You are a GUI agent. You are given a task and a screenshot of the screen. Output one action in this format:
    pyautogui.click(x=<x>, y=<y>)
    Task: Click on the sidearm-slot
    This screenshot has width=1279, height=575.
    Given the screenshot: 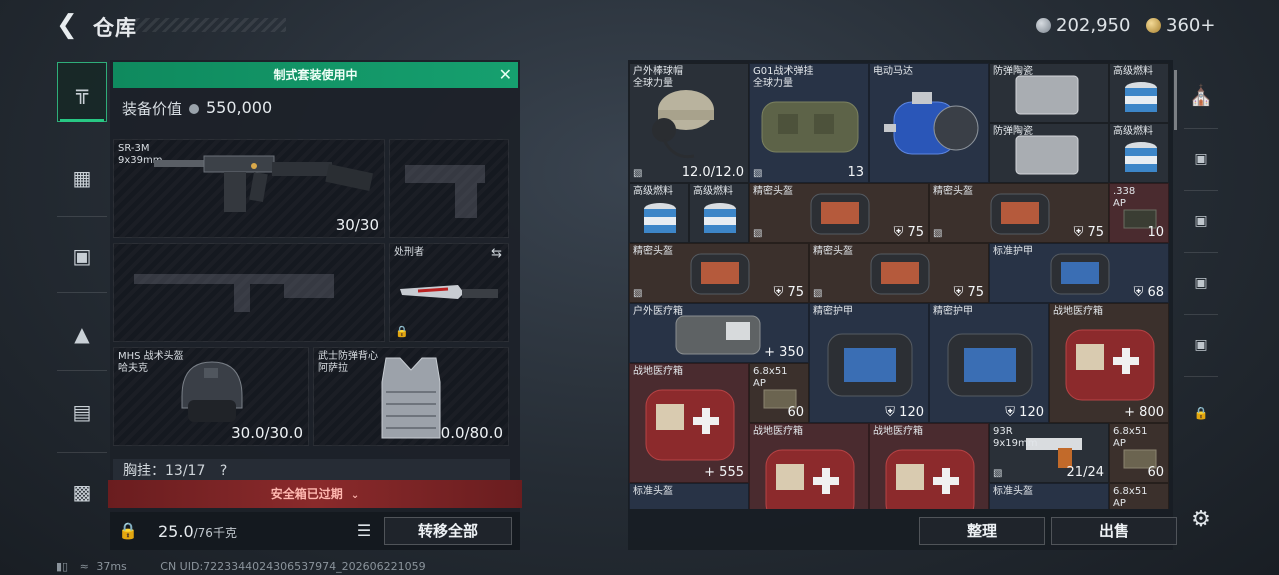 What is the action you would take?
    pyautogui.click(x=449, y=188)
    